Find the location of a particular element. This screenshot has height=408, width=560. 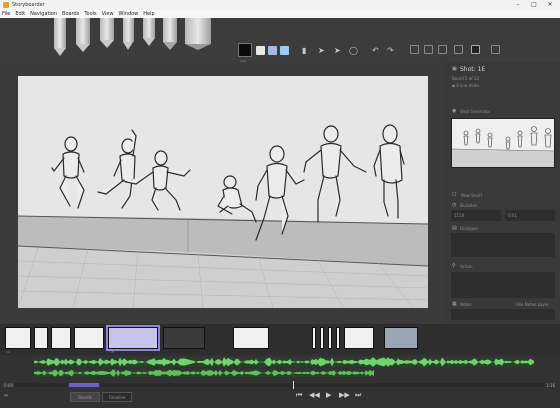

menu-tools: Tools is located at coordinates (90, 14).